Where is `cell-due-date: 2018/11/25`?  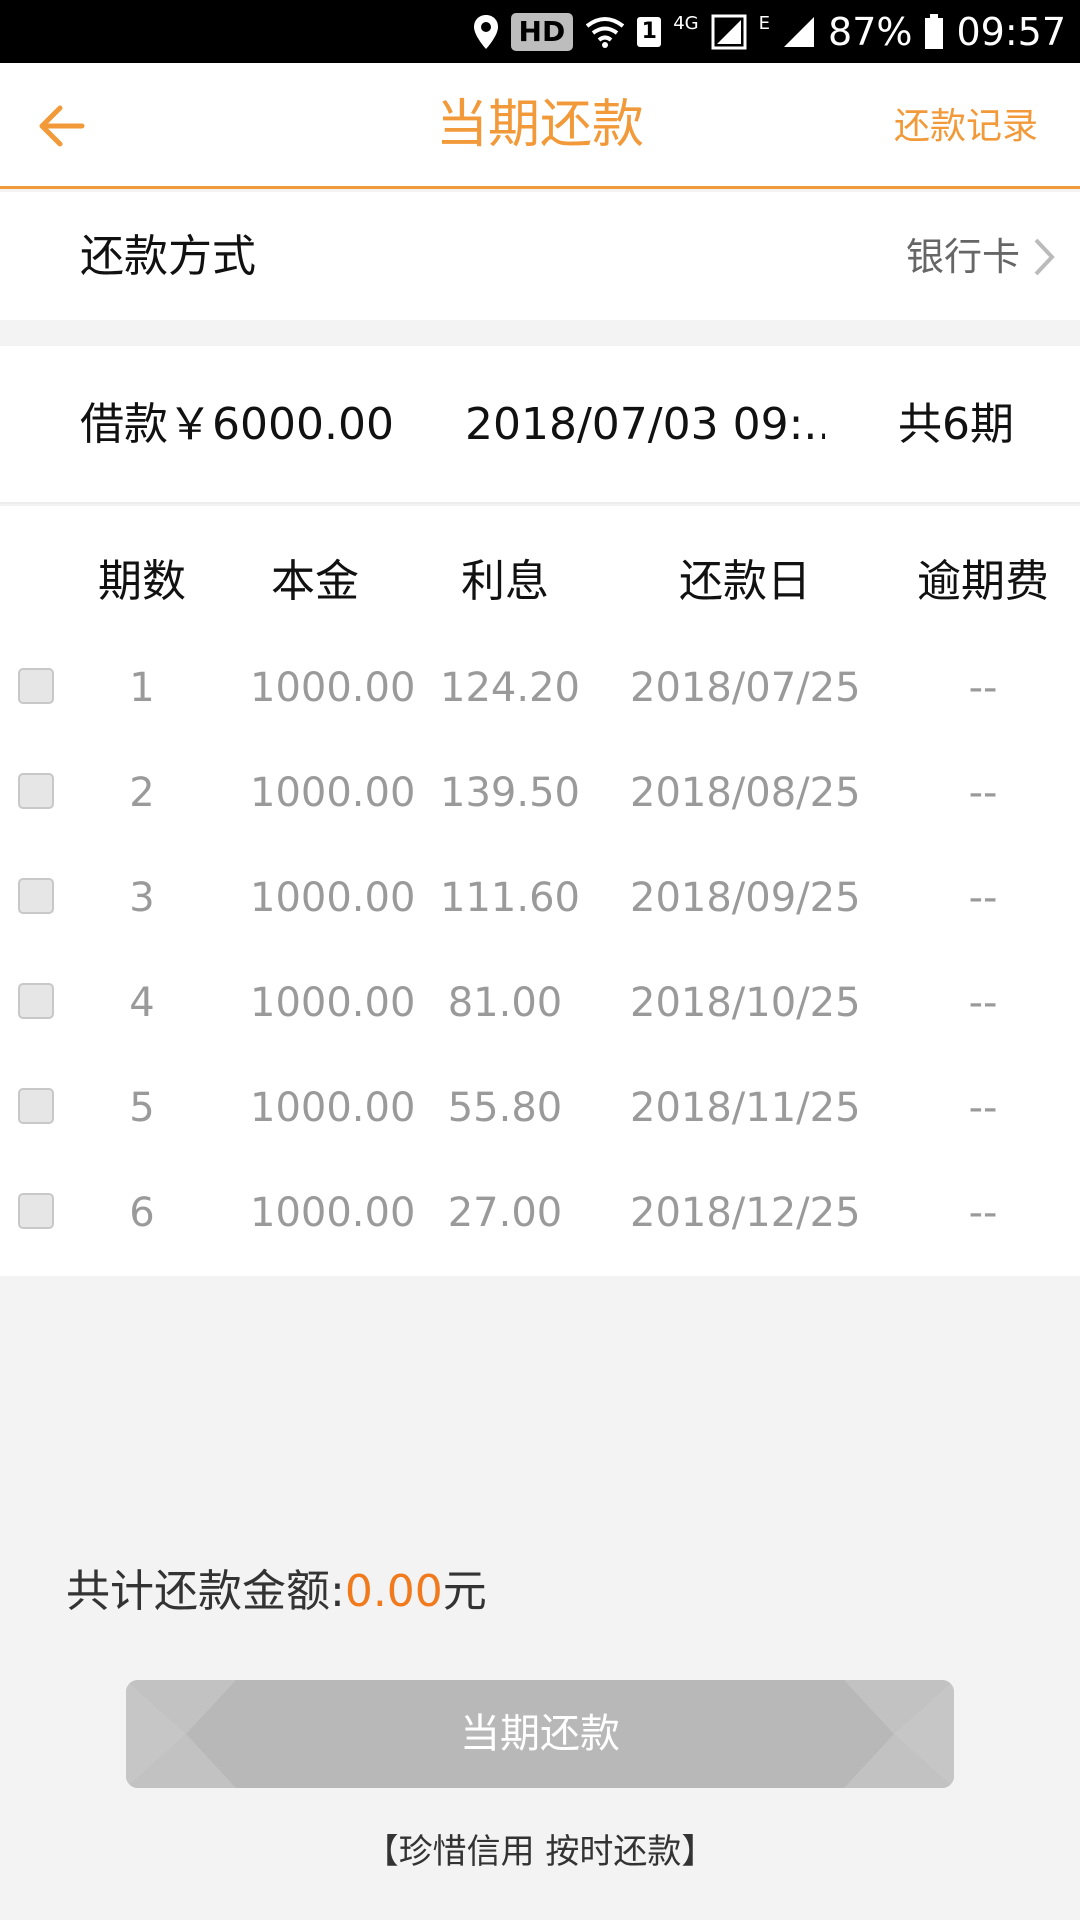
cell-due-date: 2018/11/25 is located at coordinates (745, 1108).